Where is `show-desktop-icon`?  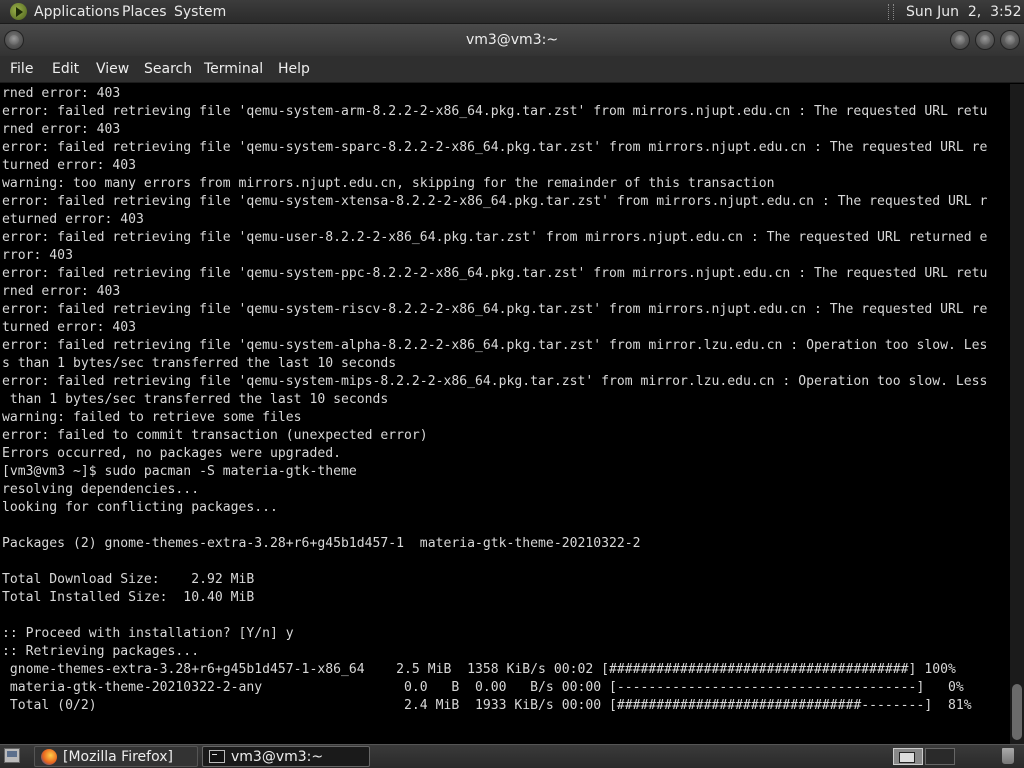 show-desktop-icon is located at coordinates (12, 755).